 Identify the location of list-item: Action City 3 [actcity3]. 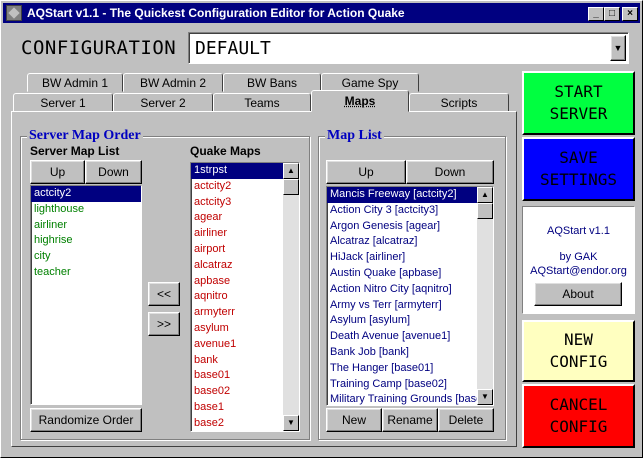
(410, 211).